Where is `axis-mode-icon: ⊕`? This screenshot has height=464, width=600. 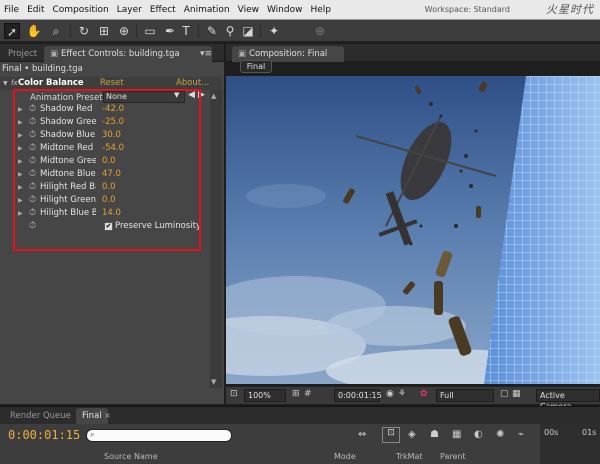 axis-mode-icon: ⊕ is located at coordinates (320, 31).